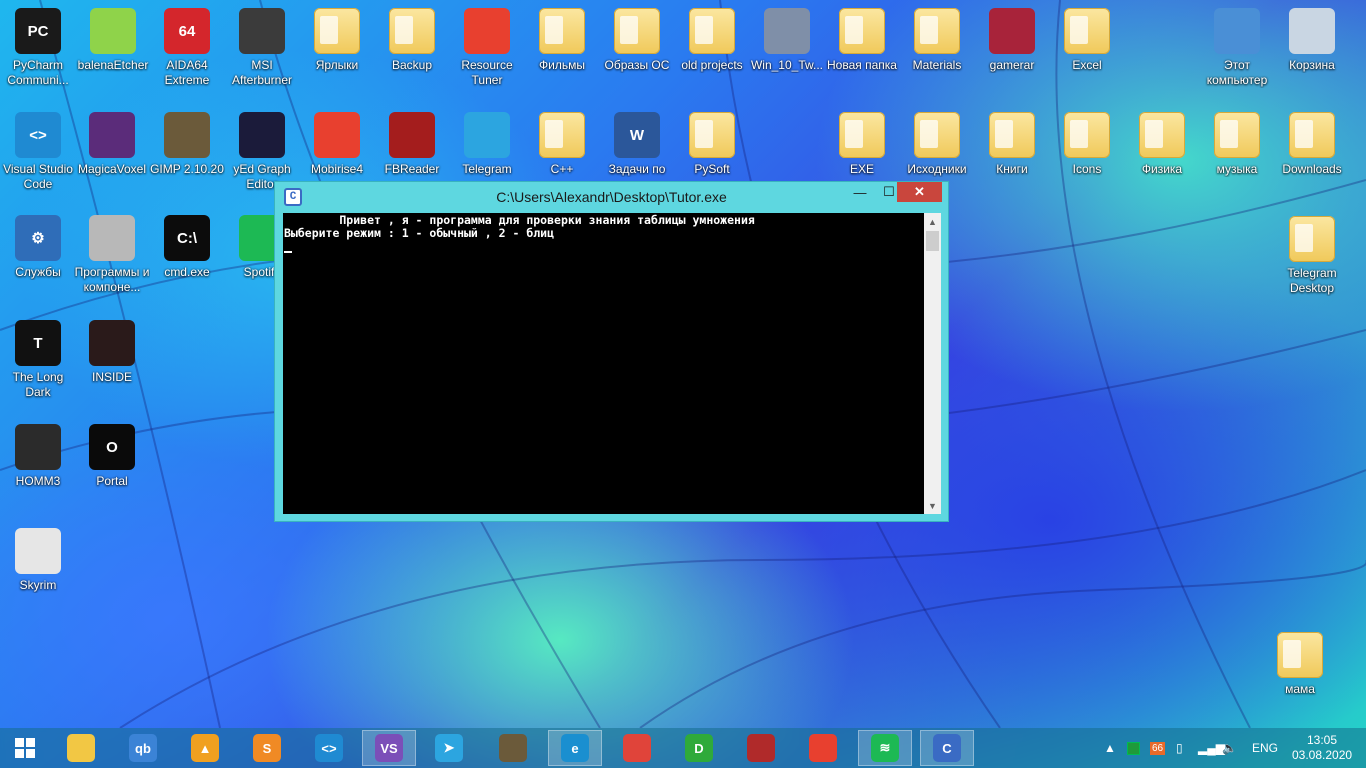 Image resolution: width=1366 pixels, height=768 pixels. I want to click on word-doc-icon: W, so click(637, 135).